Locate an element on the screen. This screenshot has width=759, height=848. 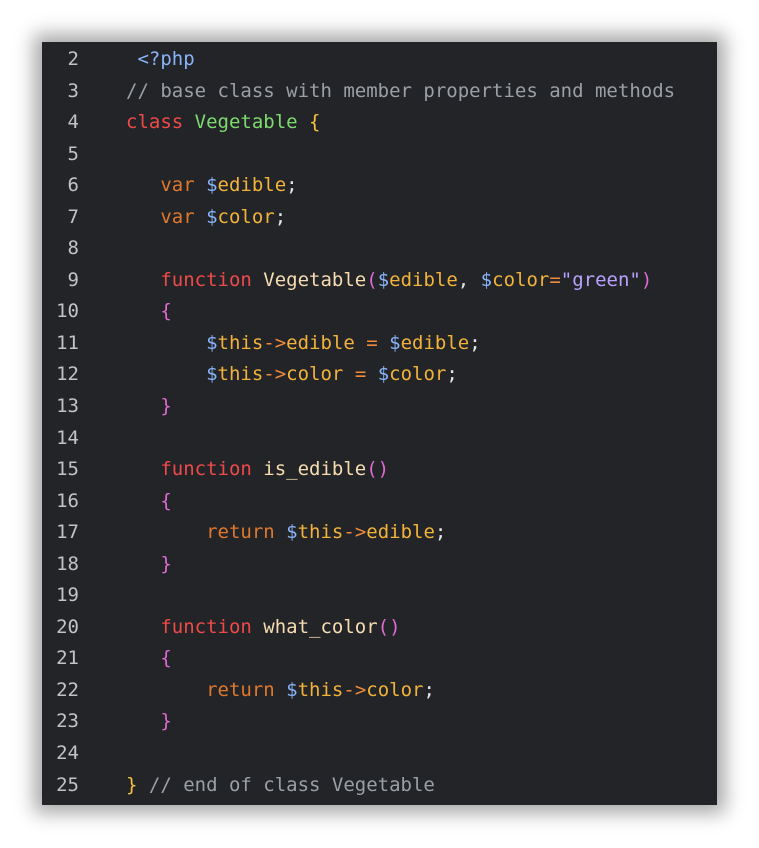
code-line: 13 } is located at coordinates (379, 407).